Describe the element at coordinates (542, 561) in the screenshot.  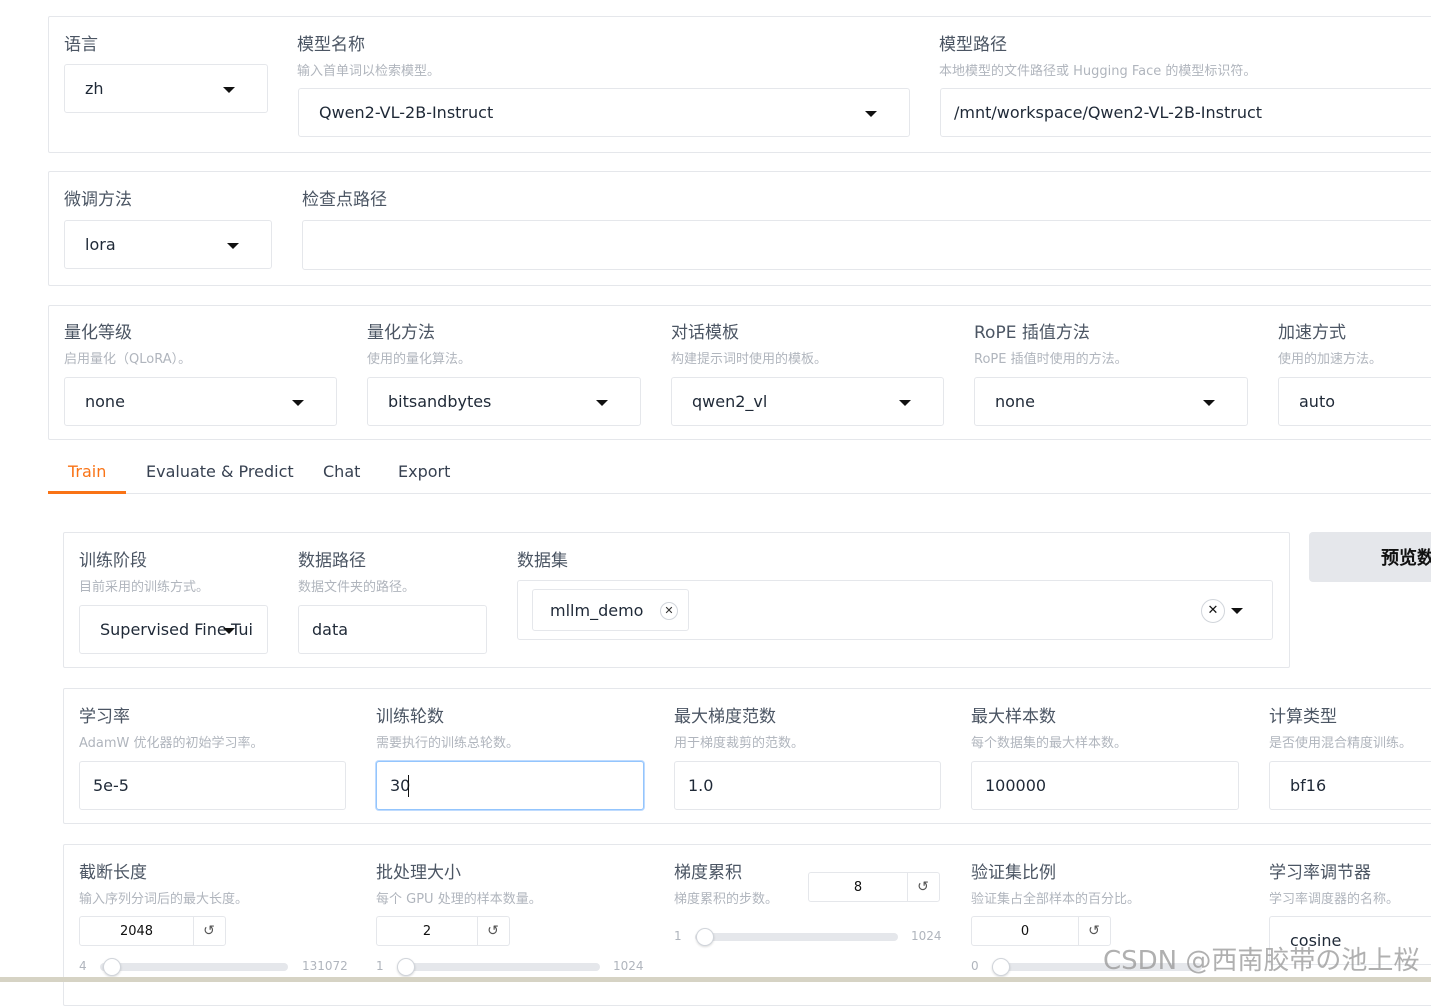
I see `dataset-label: 数据集` at that location.